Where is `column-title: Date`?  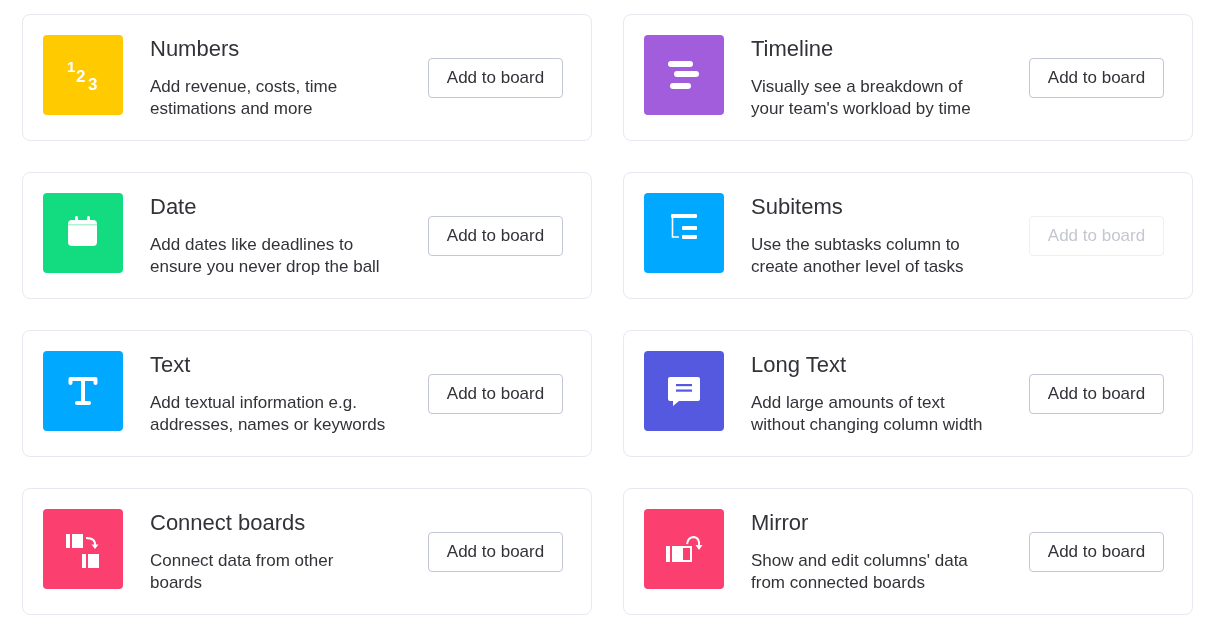
column-title: Date is located at coordinates (174, 207).